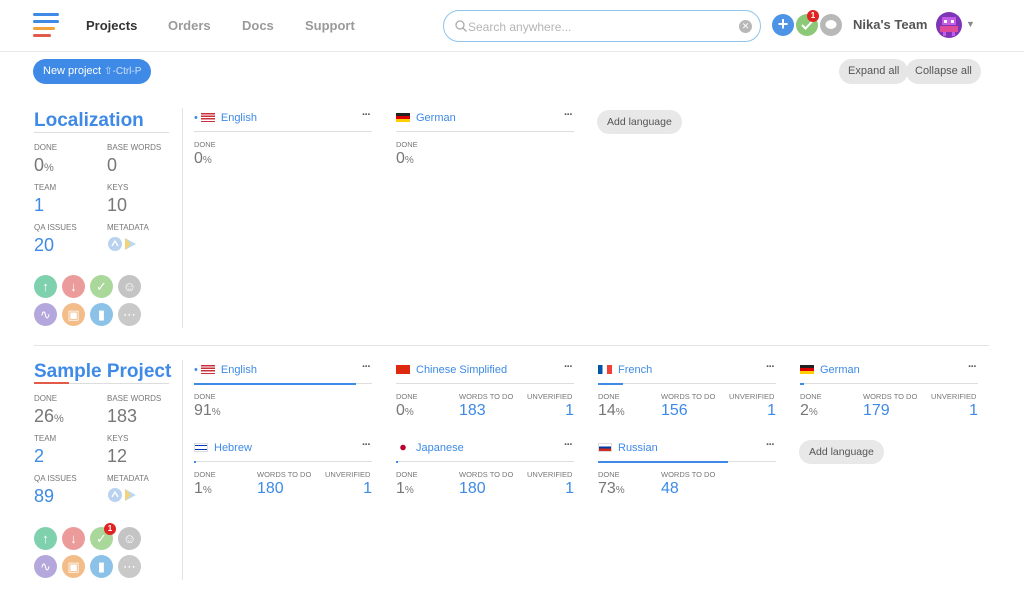 This screenshot has width=1024, height=594. What do you see at coordinates (102, 372) in the screenshot?
I see `project-title: Sample Project` at bounding box center [102, 372].